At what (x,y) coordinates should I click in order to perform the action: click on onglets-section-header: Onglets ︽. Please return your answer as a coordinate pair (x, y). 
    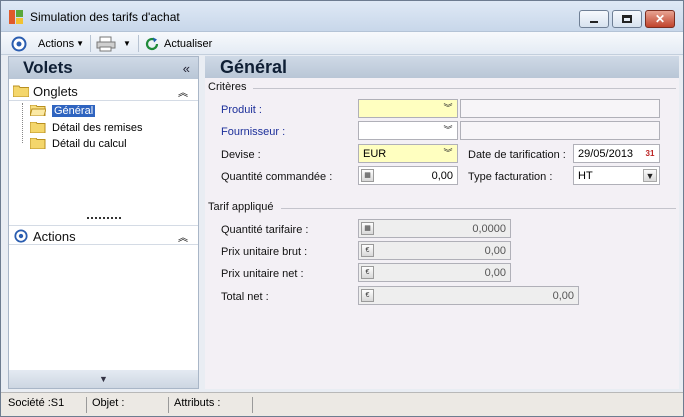
    Looking at the image, I should click on (103, 91).